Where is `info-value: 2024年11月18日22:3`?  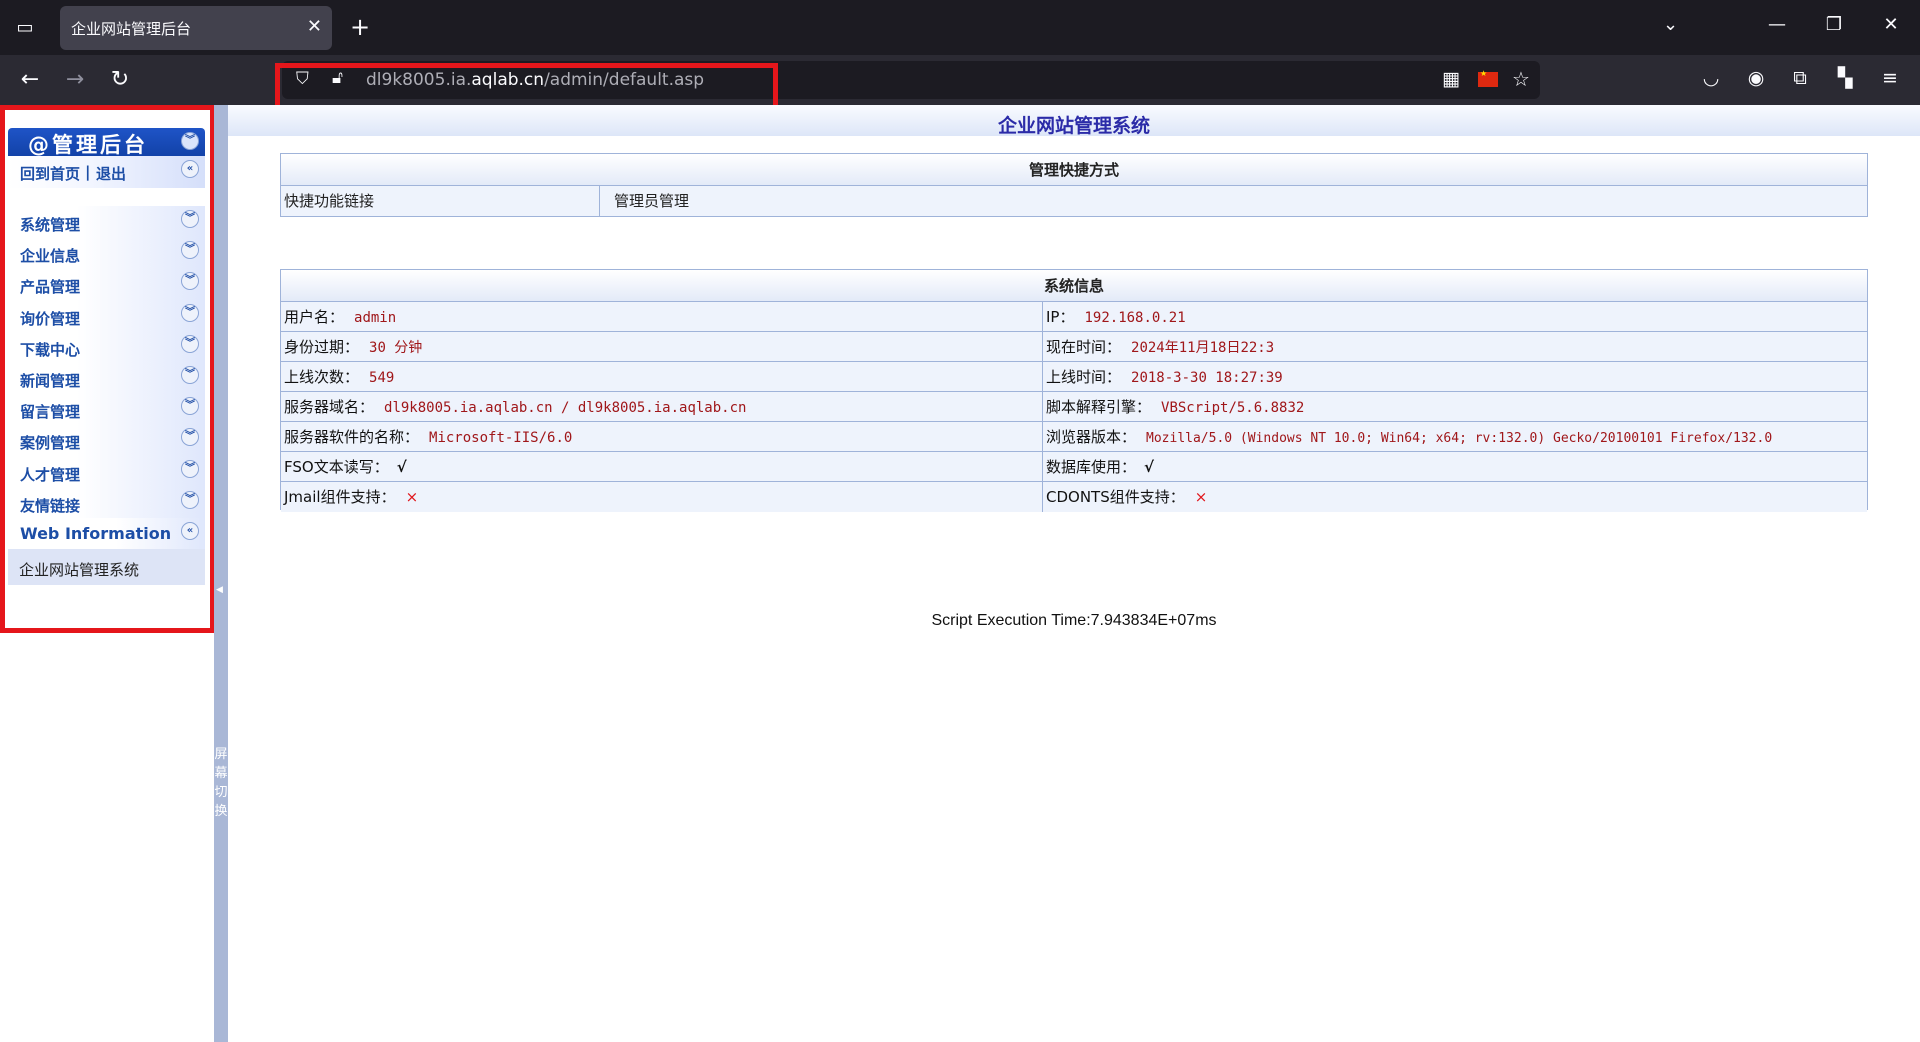 info-value: 2024年11月18日22:3 is located at coordinates (1203, 348).